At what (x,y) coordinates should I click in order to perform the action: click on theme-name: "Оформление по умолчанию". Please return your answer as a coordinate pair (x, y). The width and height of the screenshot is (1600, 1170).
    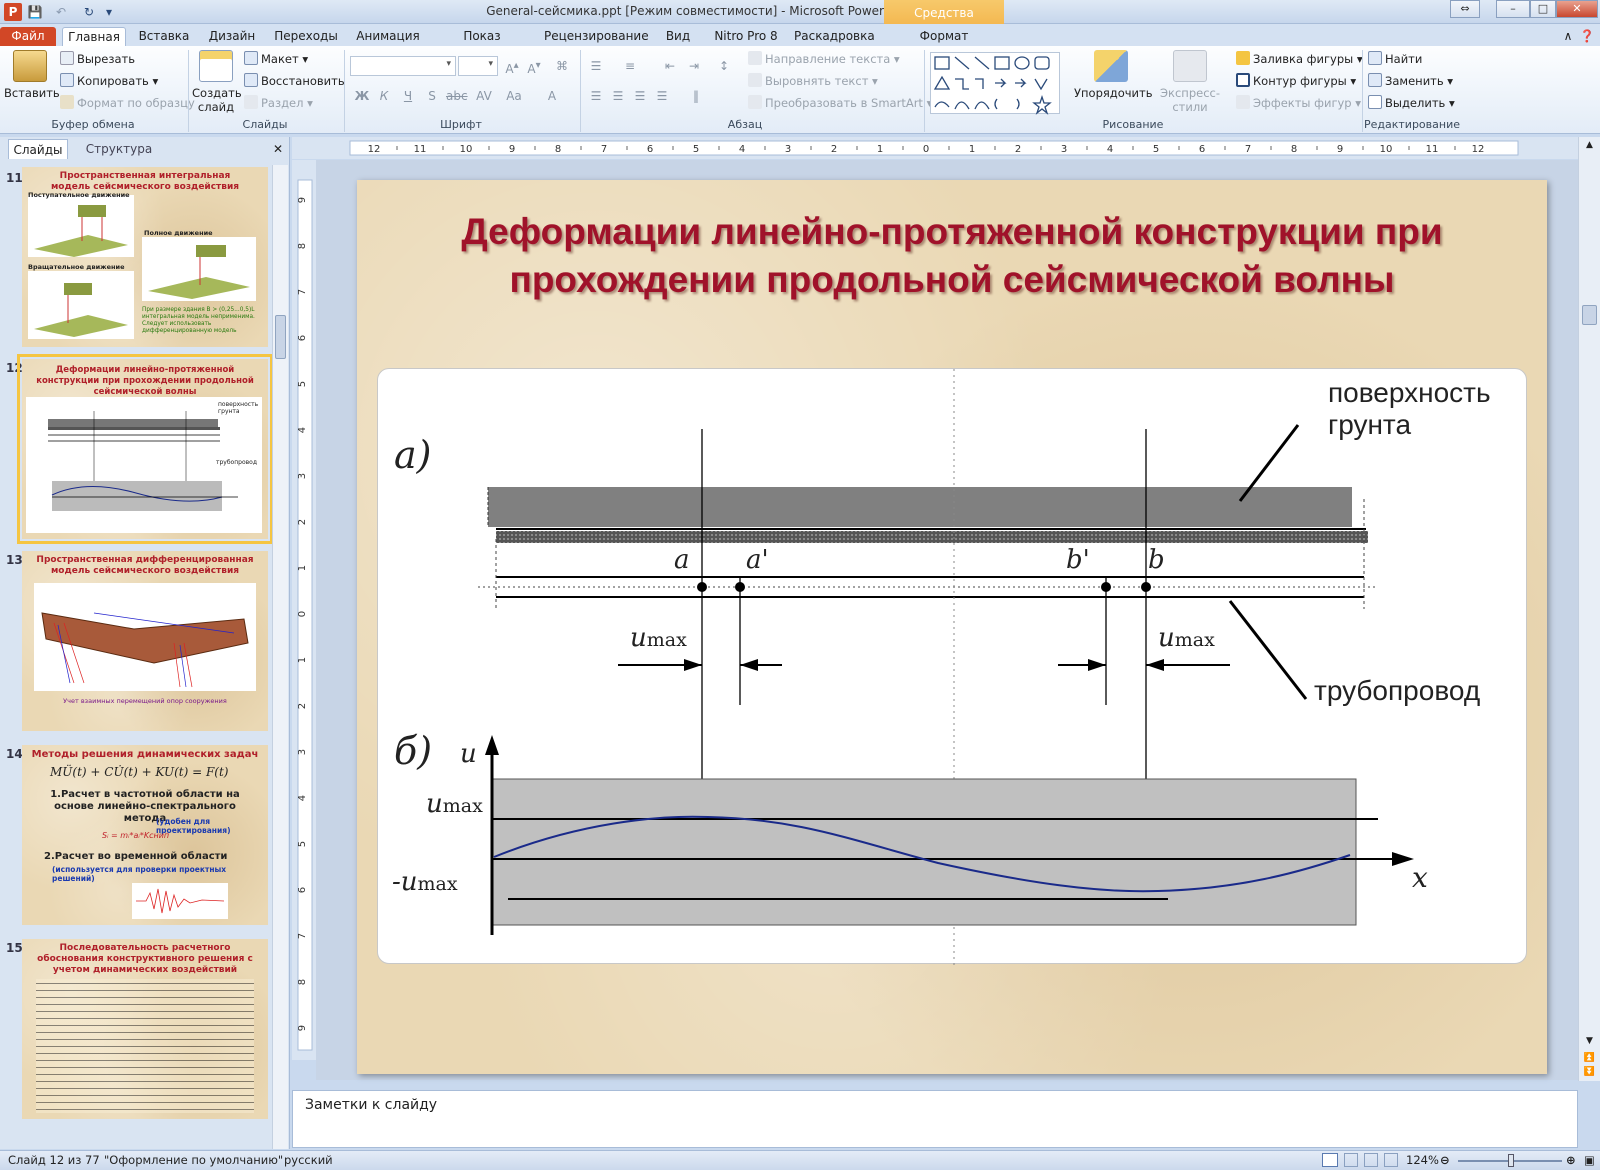
    Looking at the image, I should click on (193, 1160).